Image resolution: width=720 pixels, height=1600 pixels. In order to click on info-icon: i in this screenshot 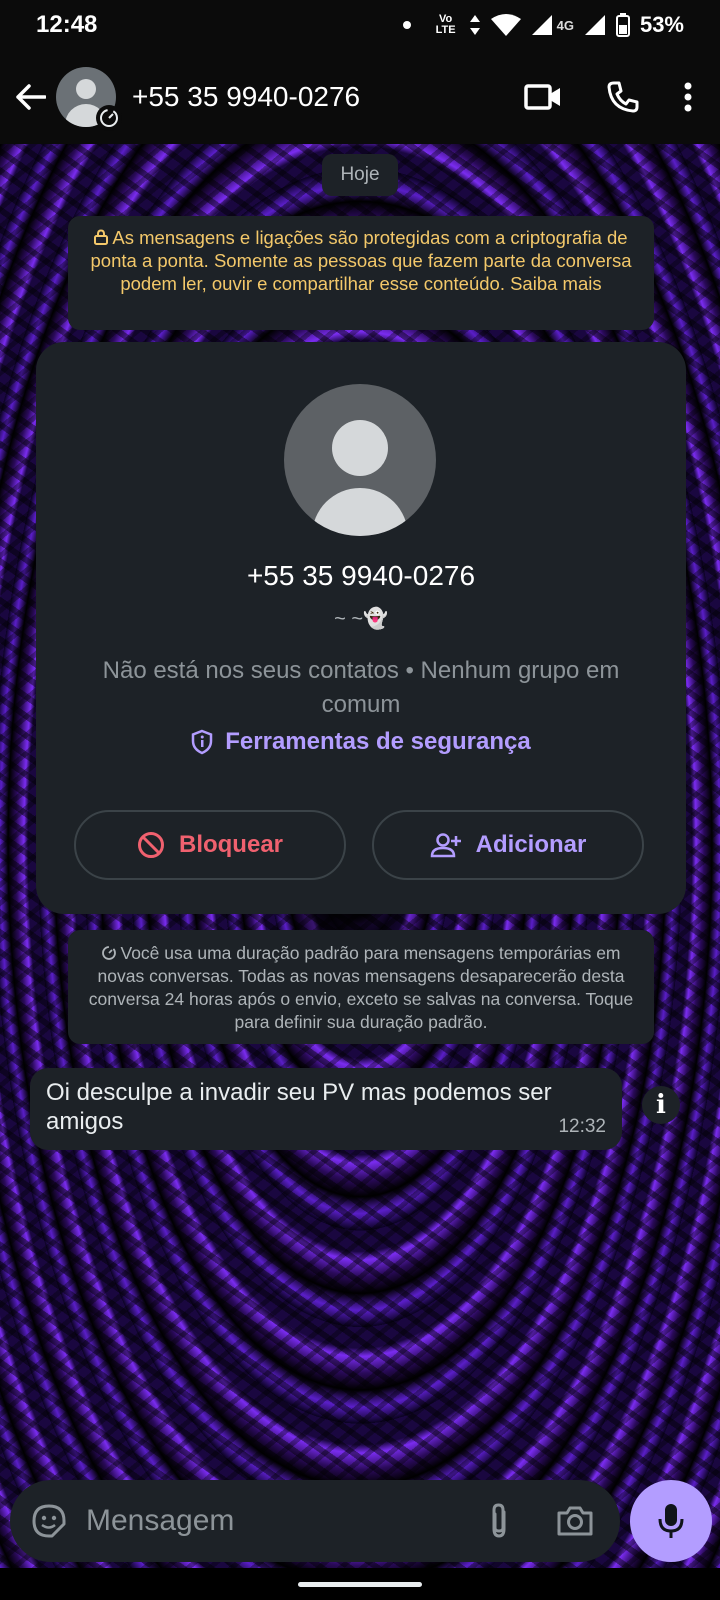, I will do `click(661, 1105)`.